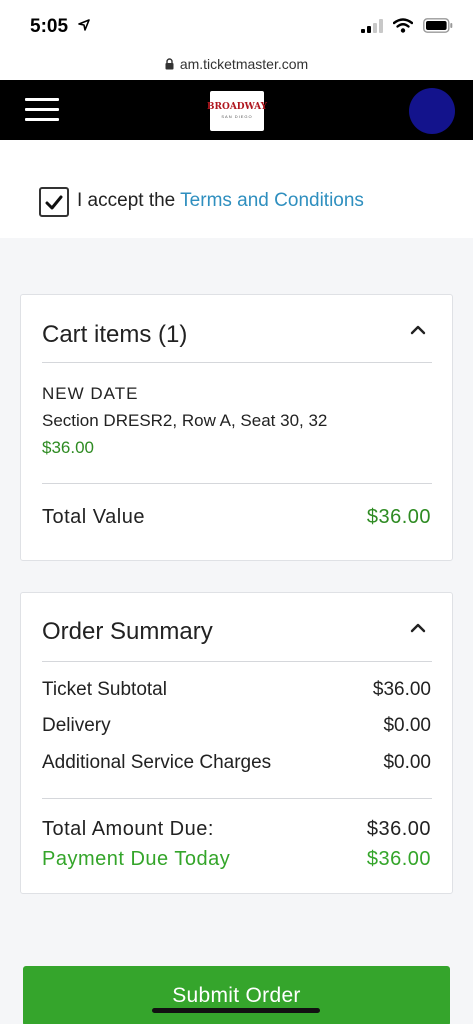 This screenshot has width=473, height=1024. I want to click on logo-text: BROADWAY, so click(237, 107).